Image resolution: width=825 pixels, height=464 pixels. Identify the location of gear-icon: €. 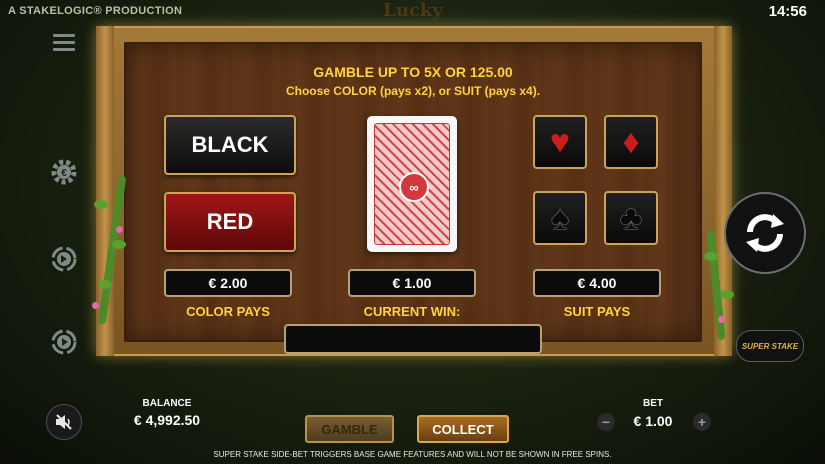
(64, 172).